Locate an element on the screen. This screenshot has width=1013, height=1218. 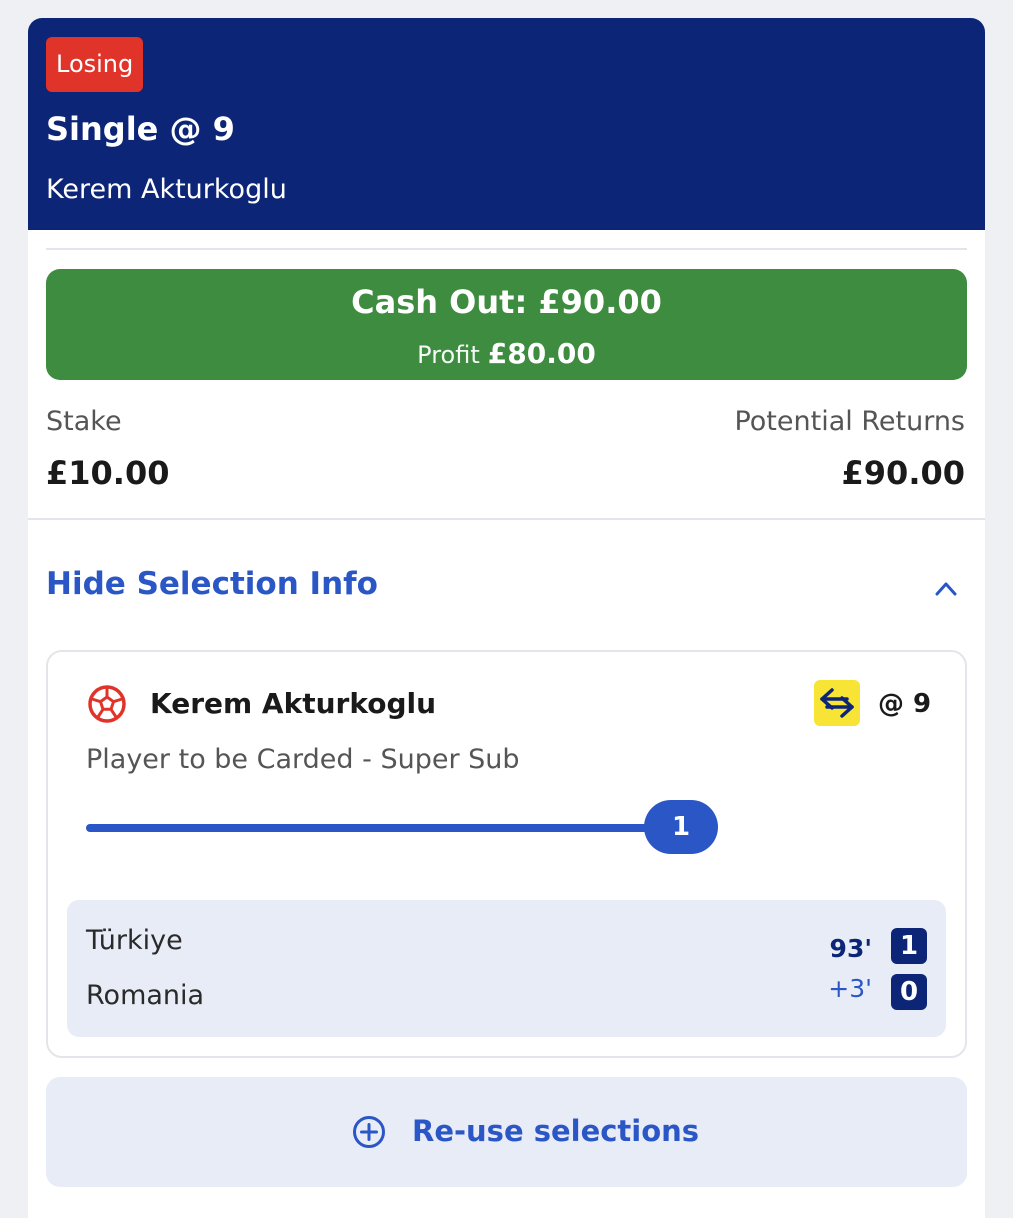
bet-title: Single @ 9 is located at coordinates (140, 129).